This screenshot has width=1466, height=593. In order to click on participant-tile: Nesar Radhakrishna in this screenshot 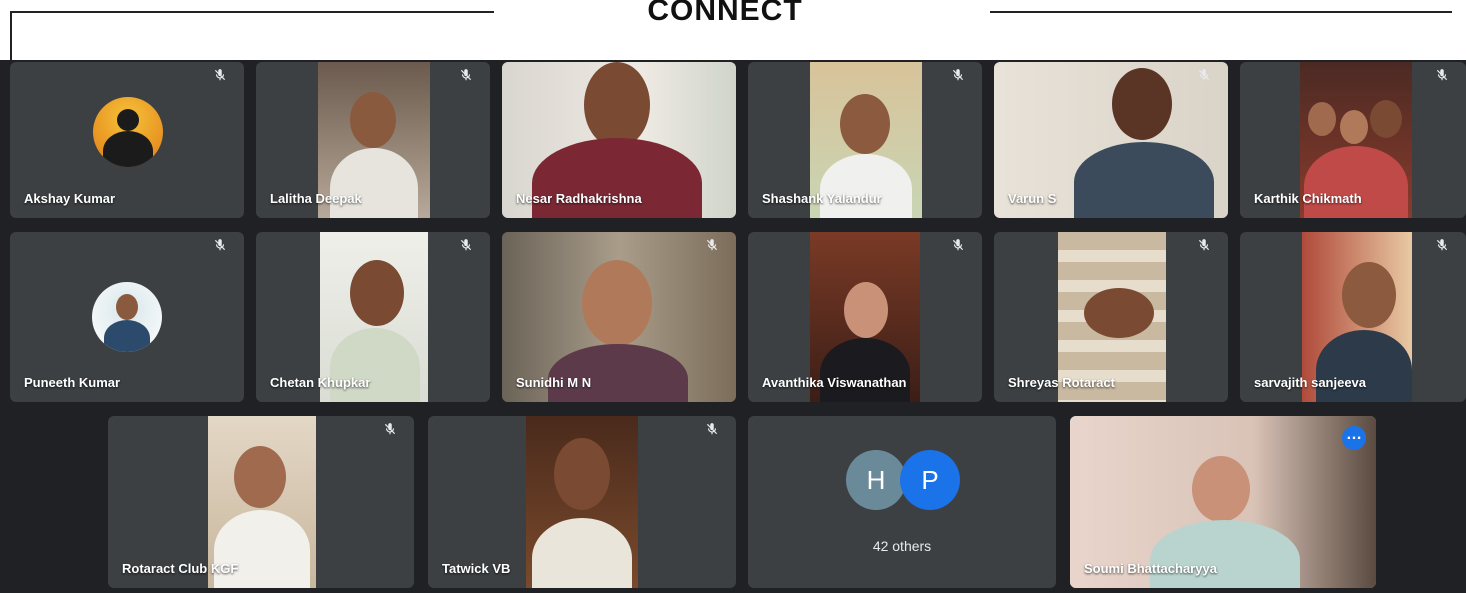, I will do `click(619, 140)`.